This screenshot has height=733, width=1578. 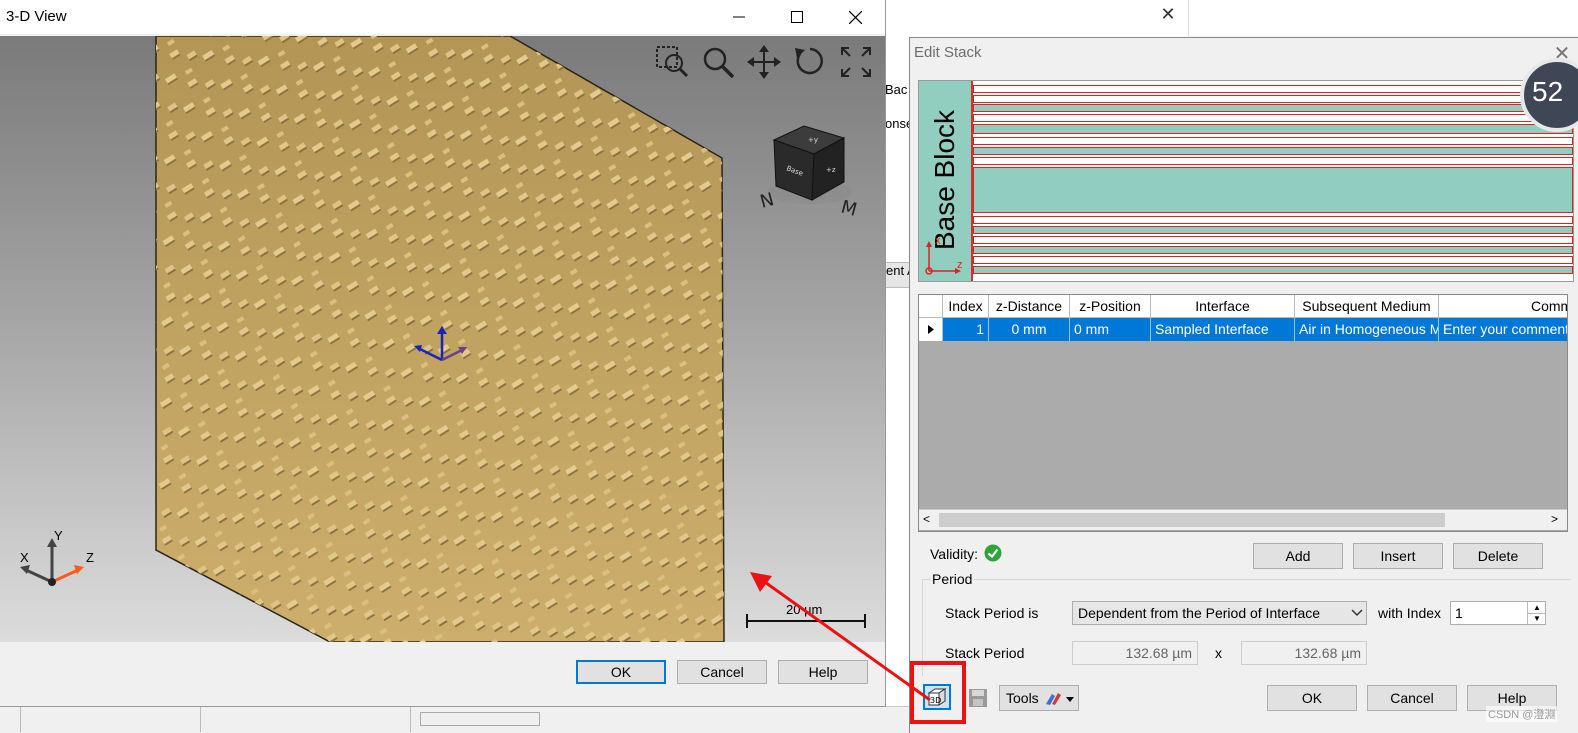 I want to click on axis-z-label: Z, so click(x=90, y=557).